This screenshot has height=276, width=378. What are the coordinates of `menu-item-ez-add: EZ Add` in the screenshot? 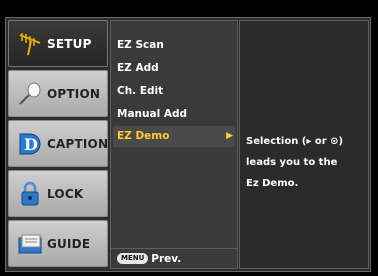 It's located at (174, 68).